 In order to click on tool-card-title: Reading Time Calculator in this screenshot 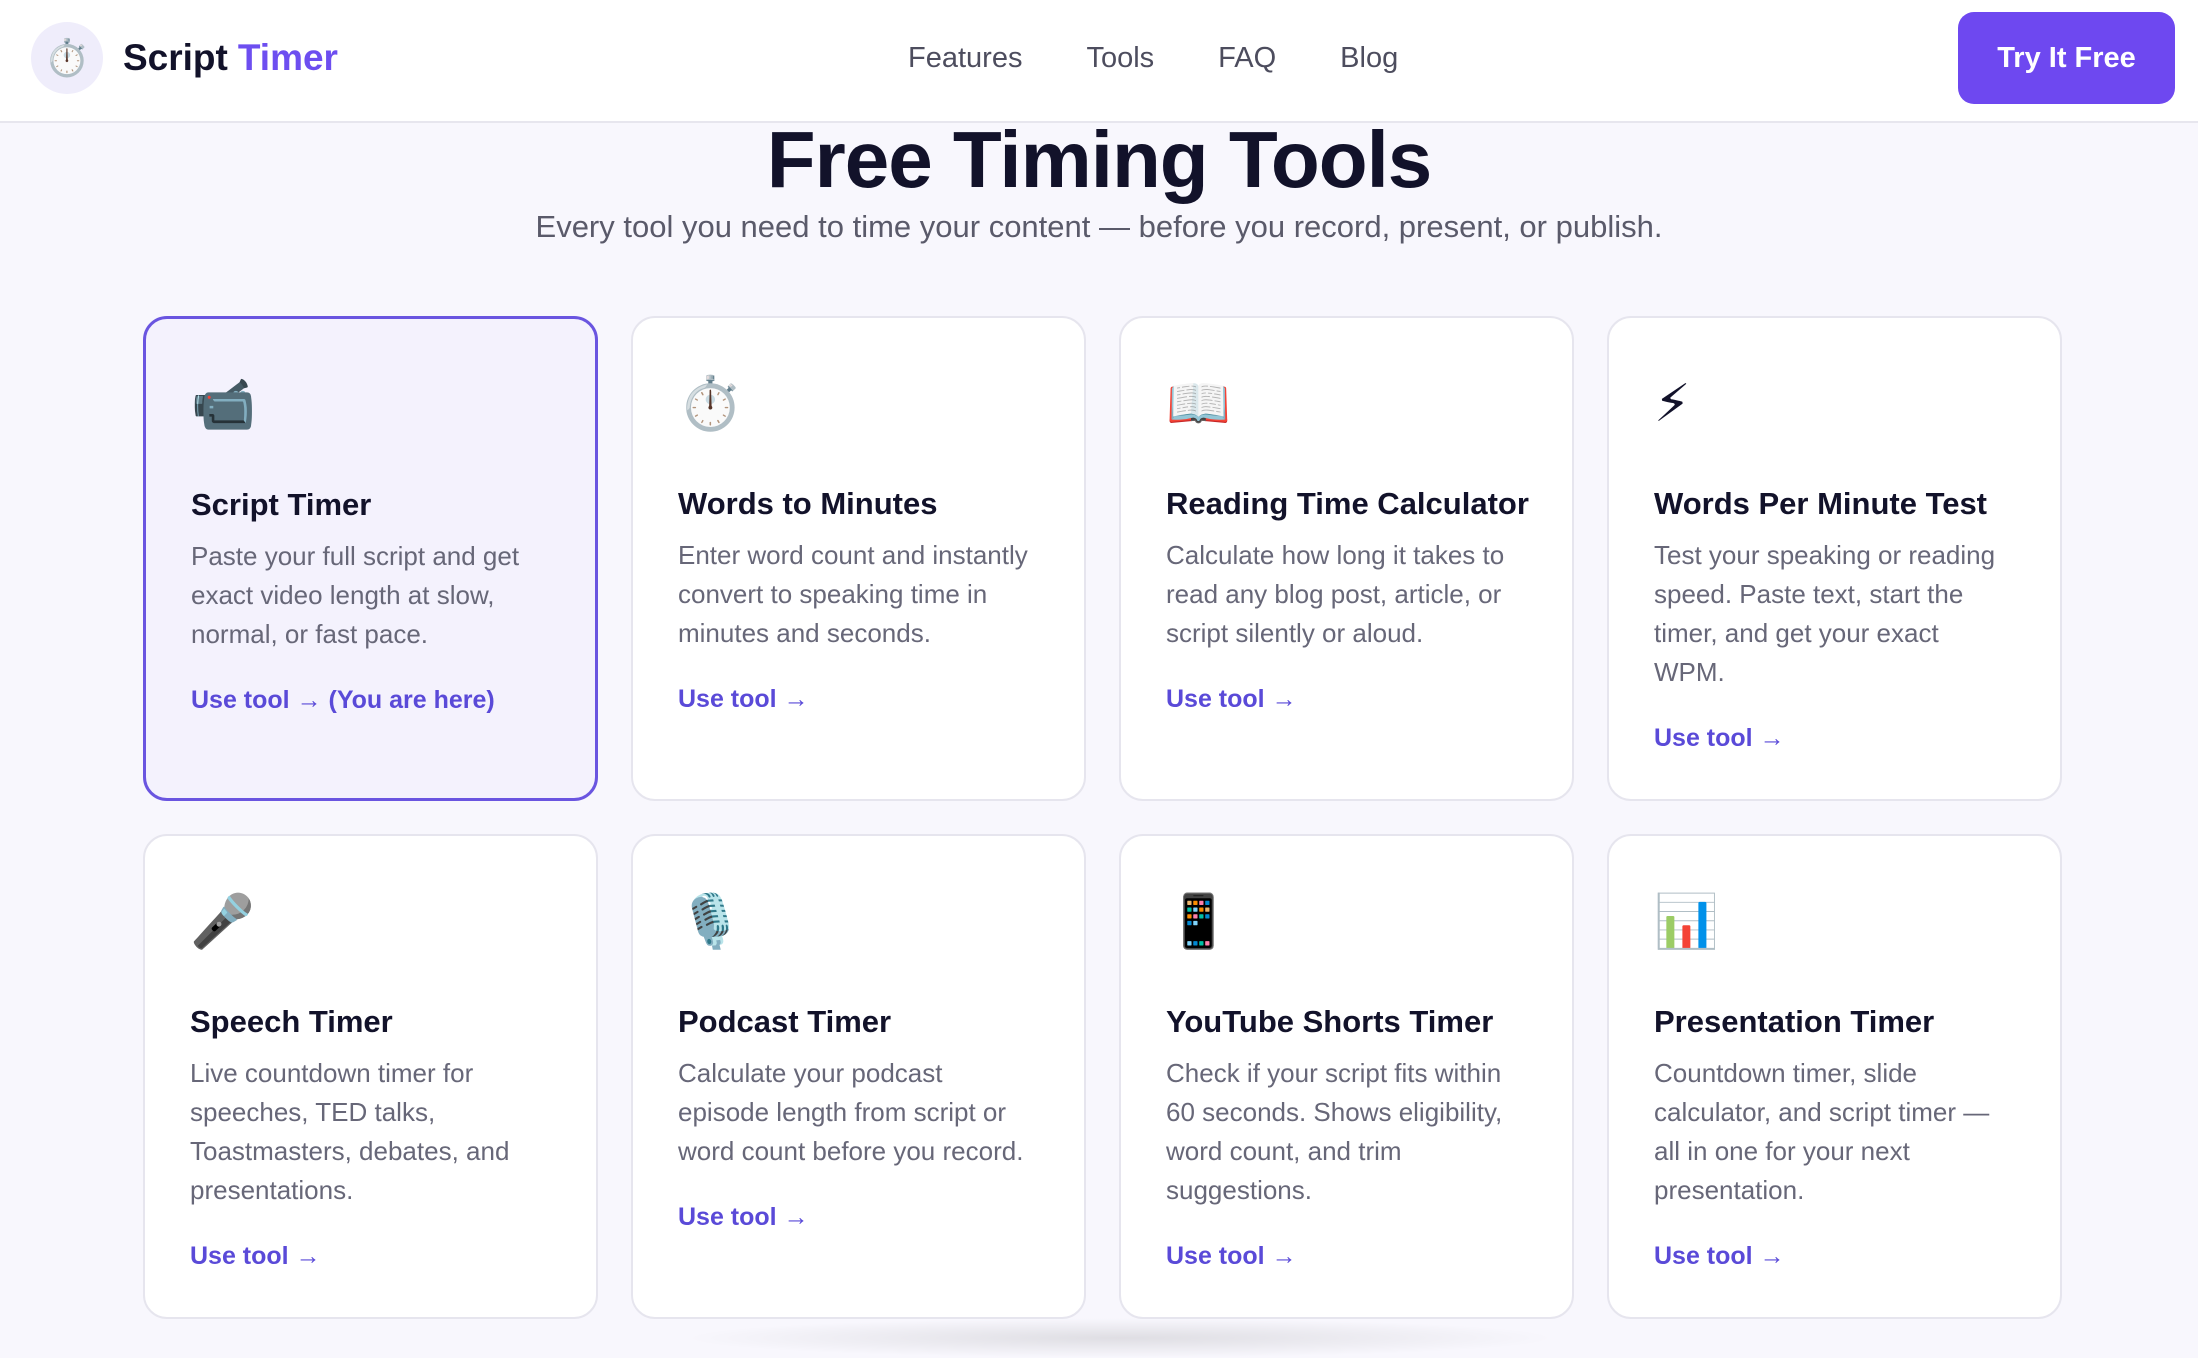, I will do `click(1347, 503)`.